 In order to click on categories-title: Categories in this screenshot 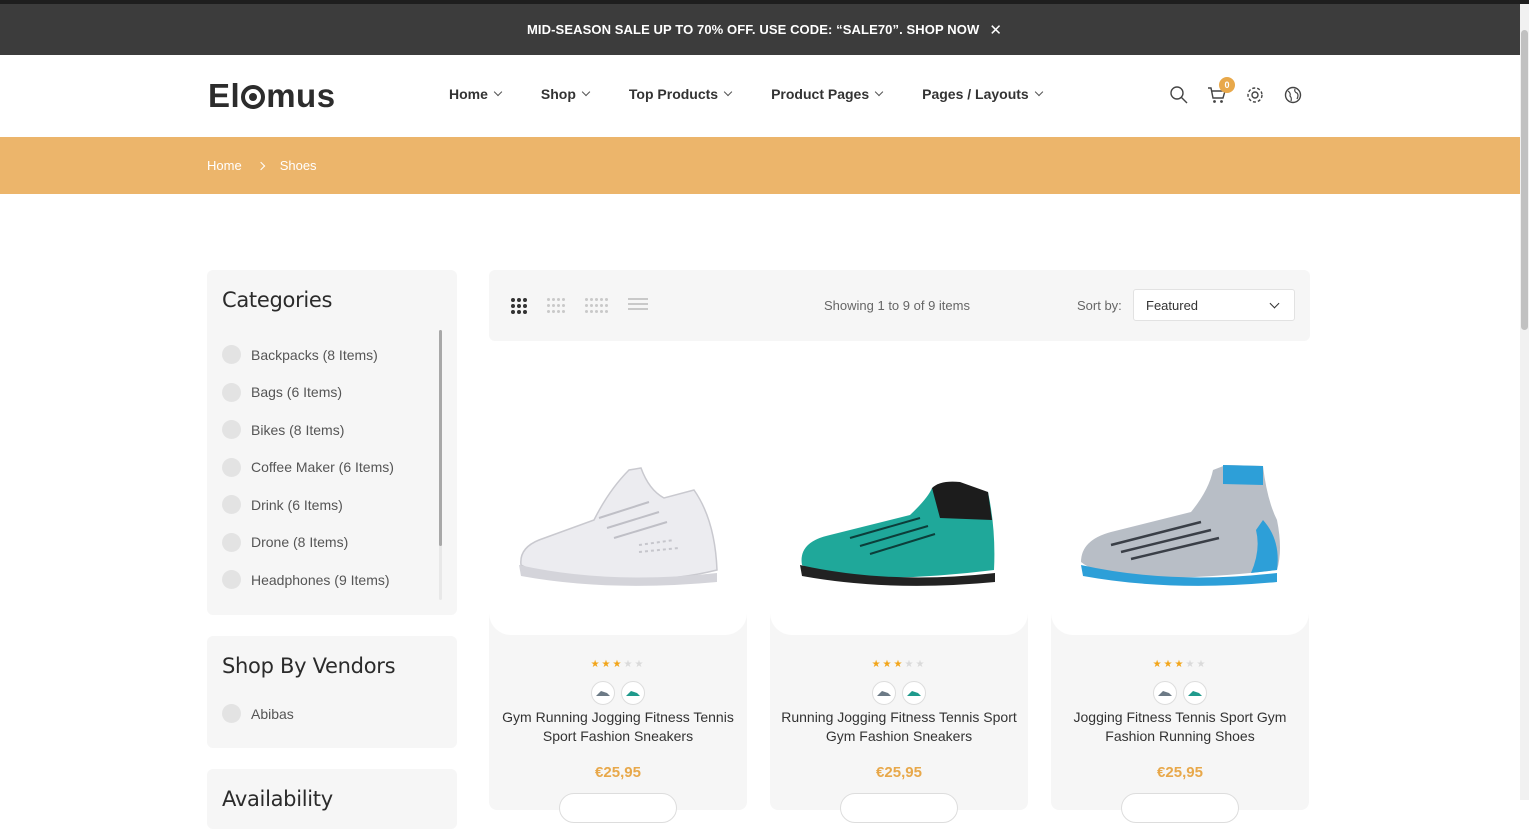, I will do `click(277, 300)`.